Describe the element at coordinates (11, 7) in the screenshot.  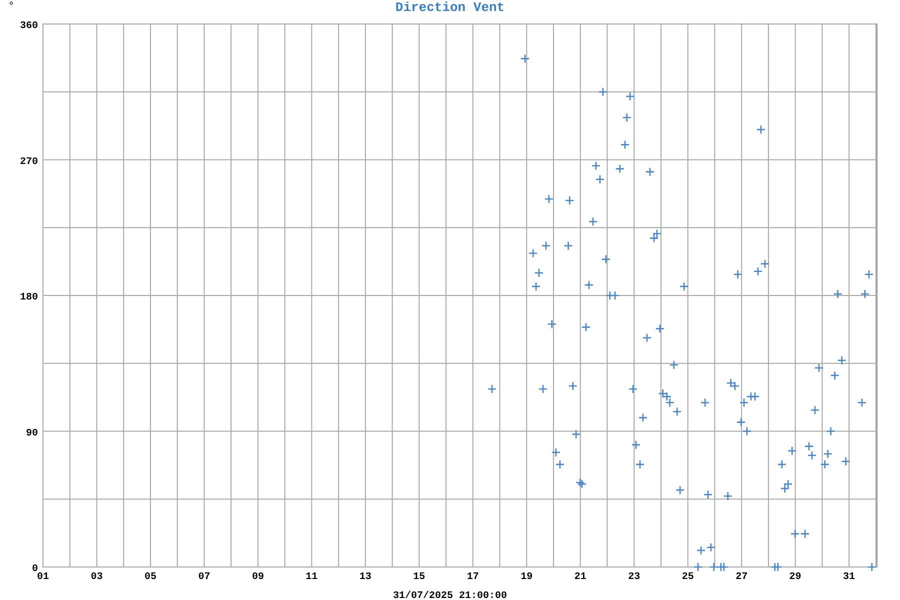
I see `y-axis-label: °` at that location.